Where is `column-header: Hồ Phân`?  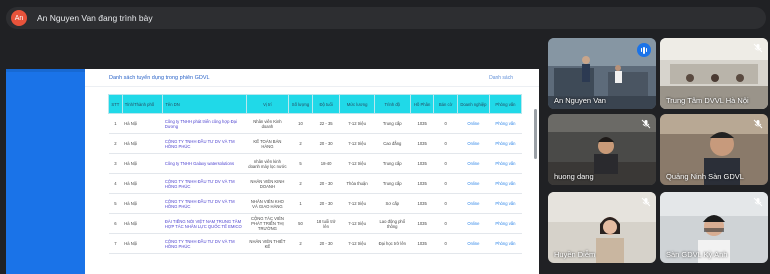
column-header: Hồ Phân is located at coordinates (422, 104).